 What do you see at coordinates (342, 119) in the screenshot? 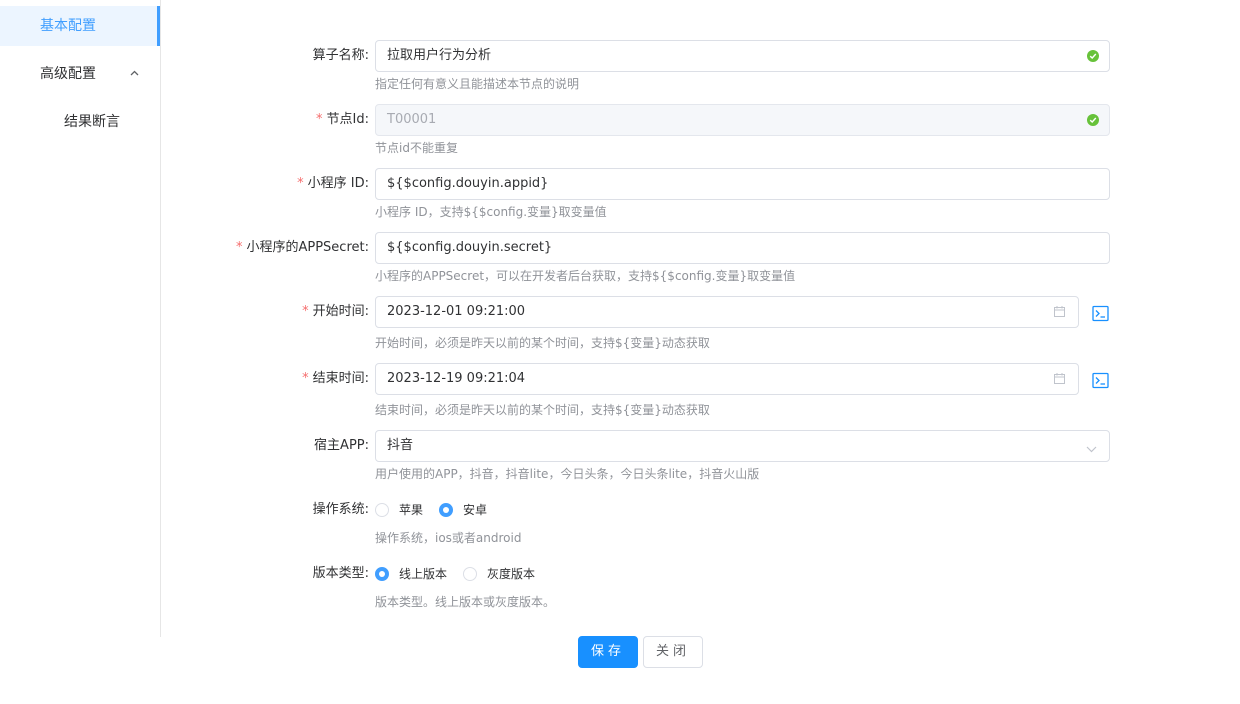
I see `node-id-label: * 节点Id:` at bounding box center [342, 119].